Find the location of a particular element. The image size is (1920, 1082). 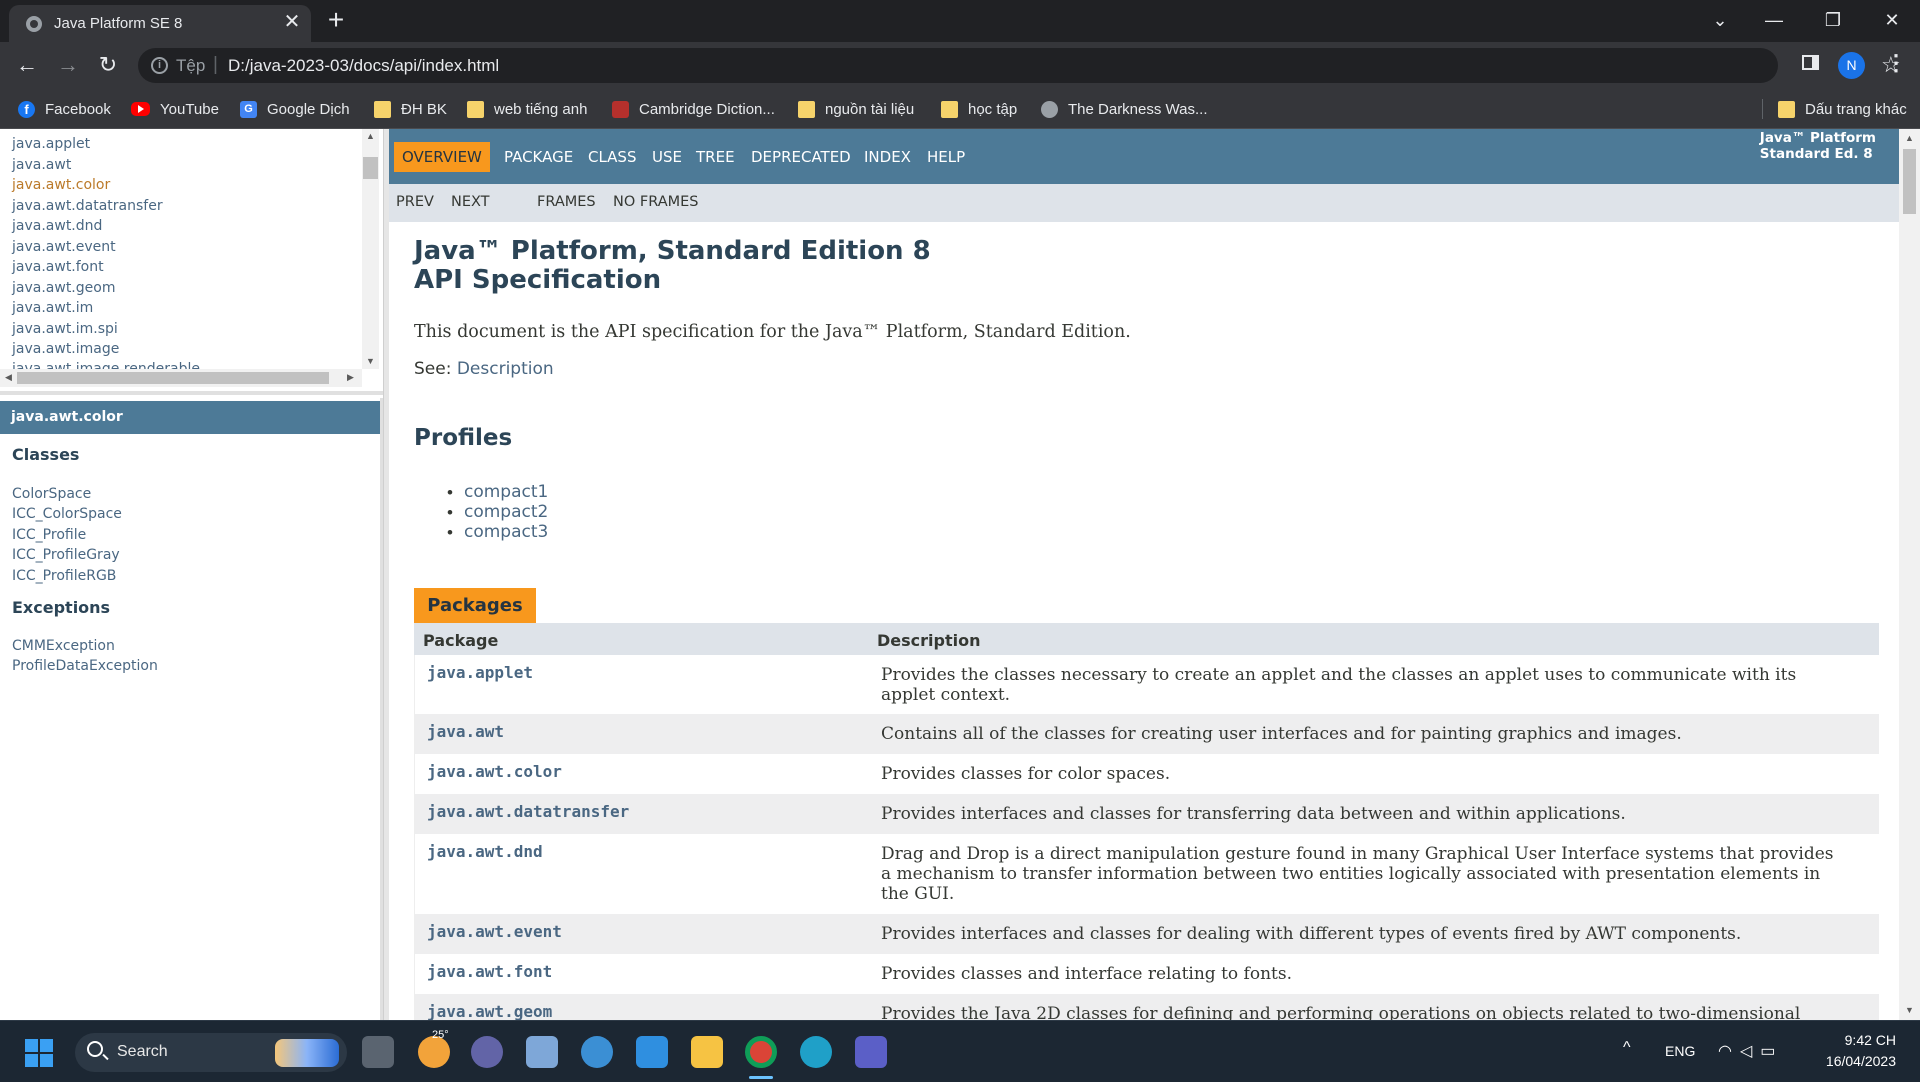

other-bookmarks: Dấu trang khác is located at coordinates (1842, 109).